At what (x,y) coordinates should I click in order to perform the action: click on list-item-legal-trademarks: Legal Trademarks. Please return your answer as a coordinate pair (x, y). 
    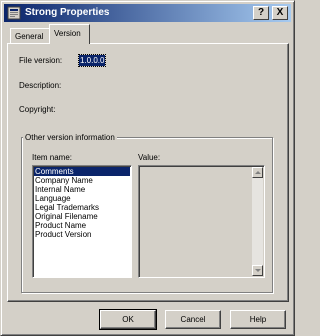
    Looking at the image, I should click on (82, 207).